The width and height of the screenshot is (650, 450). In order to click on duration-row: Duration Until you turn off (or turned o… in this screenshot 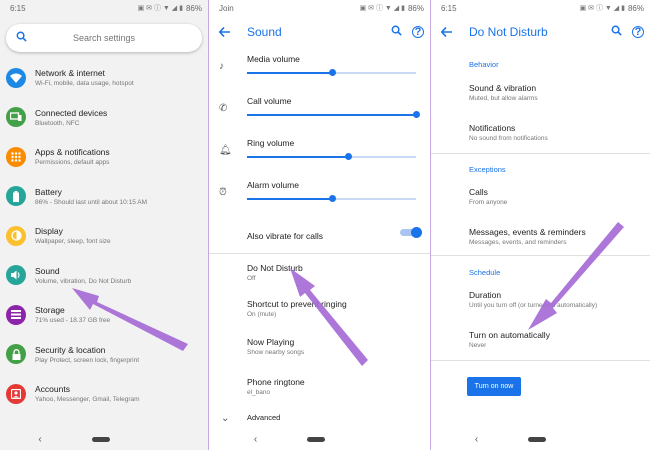, I will do `click(540, 310)`.